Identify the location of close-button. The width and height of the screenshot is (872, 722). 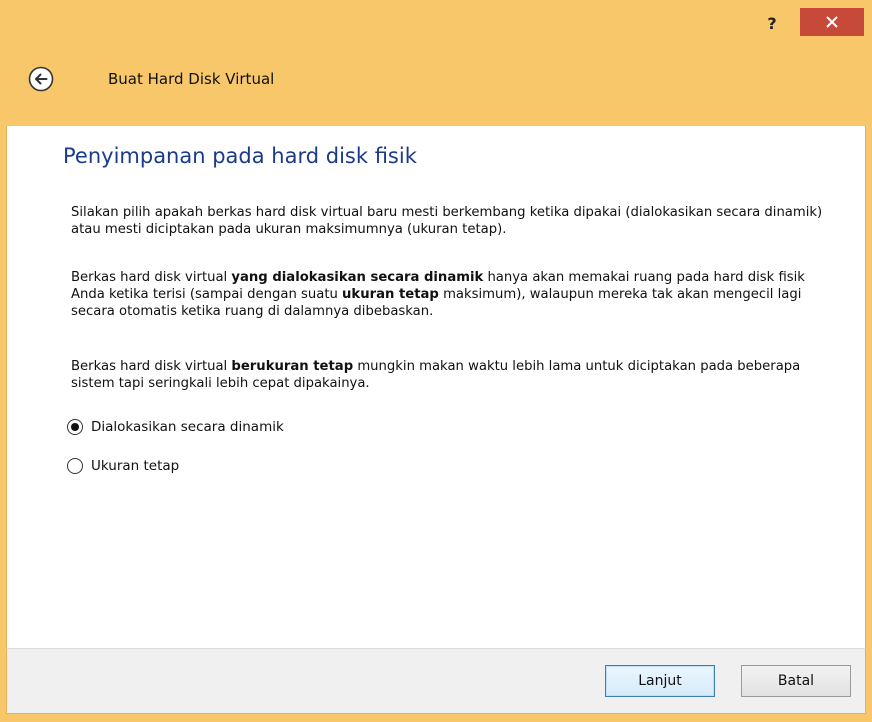
(832, 22).